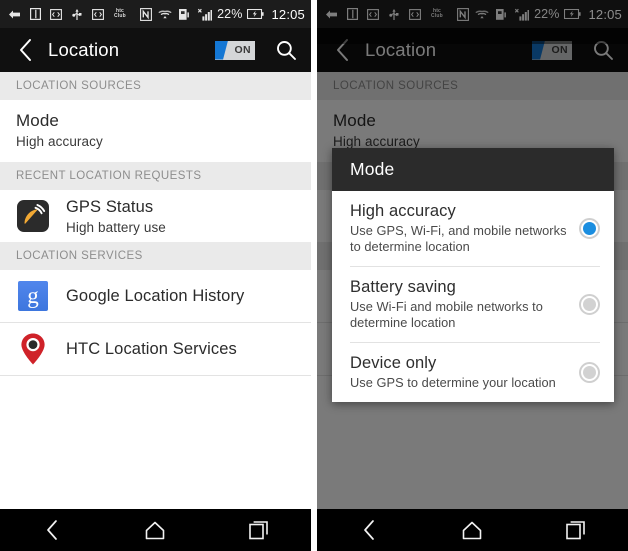 The height and width of the screenshot is (551, 628). I want to click on htc-location-services-text: HTC Location Services, so click(151, 349).